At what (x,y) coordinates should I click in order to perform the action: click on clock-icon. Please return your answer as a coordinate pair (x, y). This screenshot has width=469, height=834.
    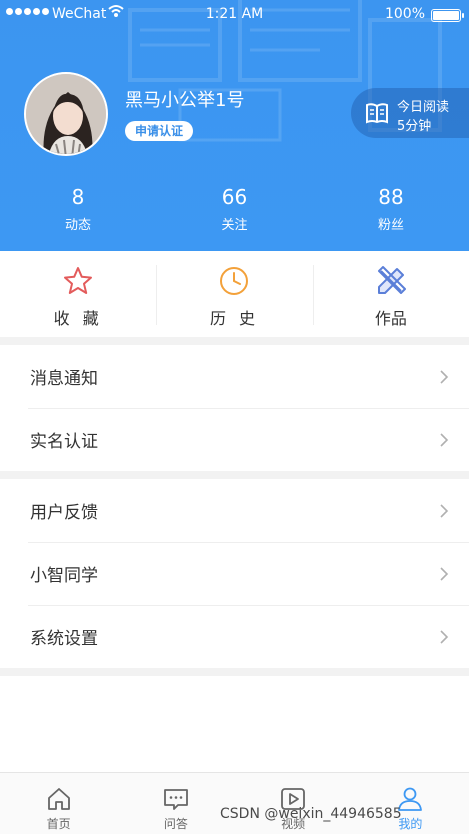
    Looking at the image, I should click on (234, 281).